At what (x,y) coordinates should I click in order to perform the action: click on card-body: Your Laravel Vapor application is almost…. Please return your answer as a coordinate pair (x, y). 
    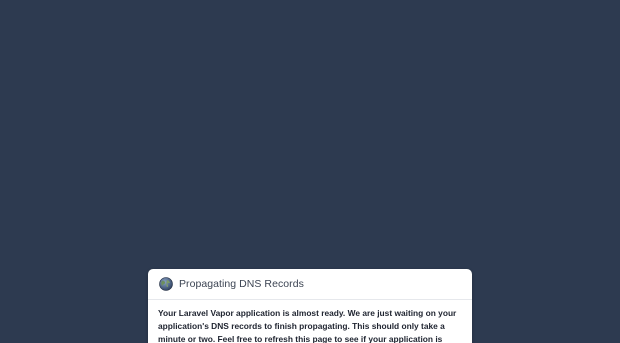
    Looking at the image, I should click on (310, 321).